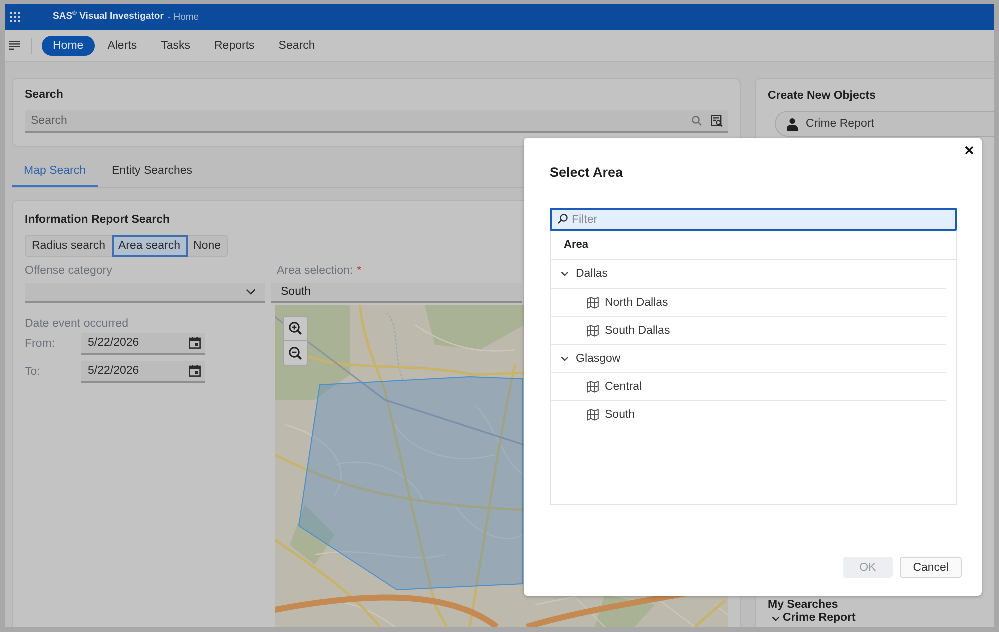 Image resolution: width=999 pixels, height=632 pixels. Describe the element at coordinates (969, 150) in the screenshot. I see `close-icon` at that location.